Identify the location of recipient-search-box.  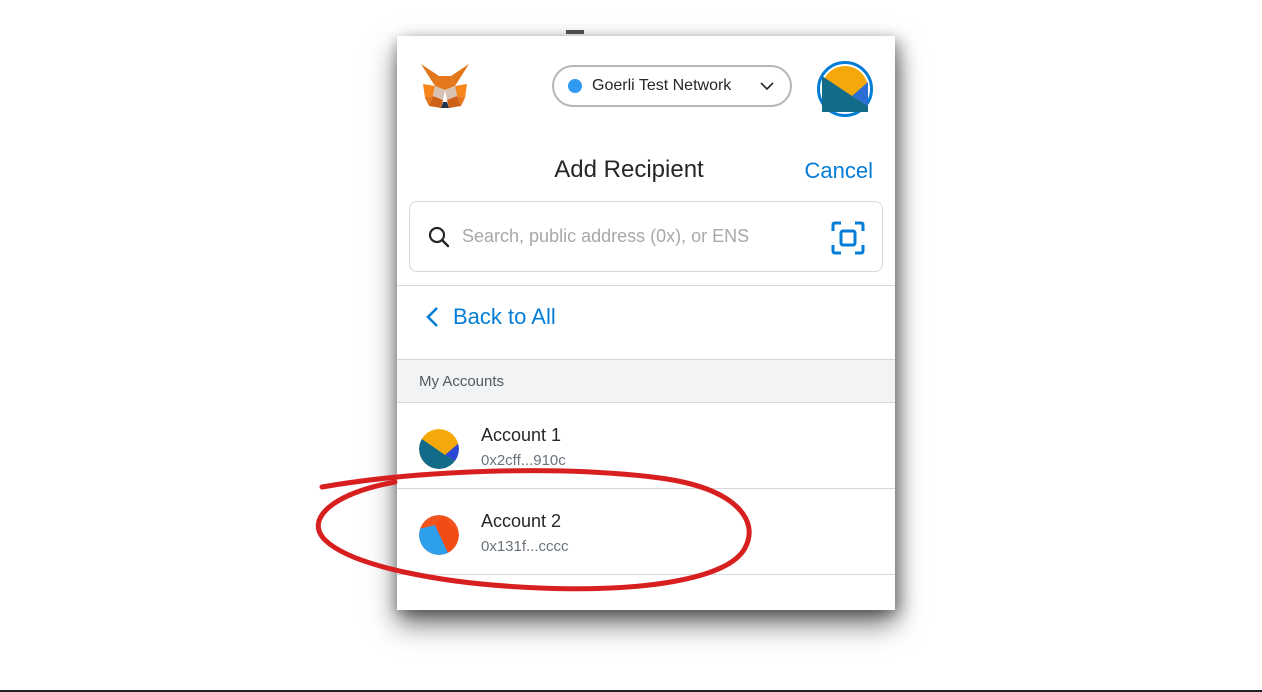
(646, 236).